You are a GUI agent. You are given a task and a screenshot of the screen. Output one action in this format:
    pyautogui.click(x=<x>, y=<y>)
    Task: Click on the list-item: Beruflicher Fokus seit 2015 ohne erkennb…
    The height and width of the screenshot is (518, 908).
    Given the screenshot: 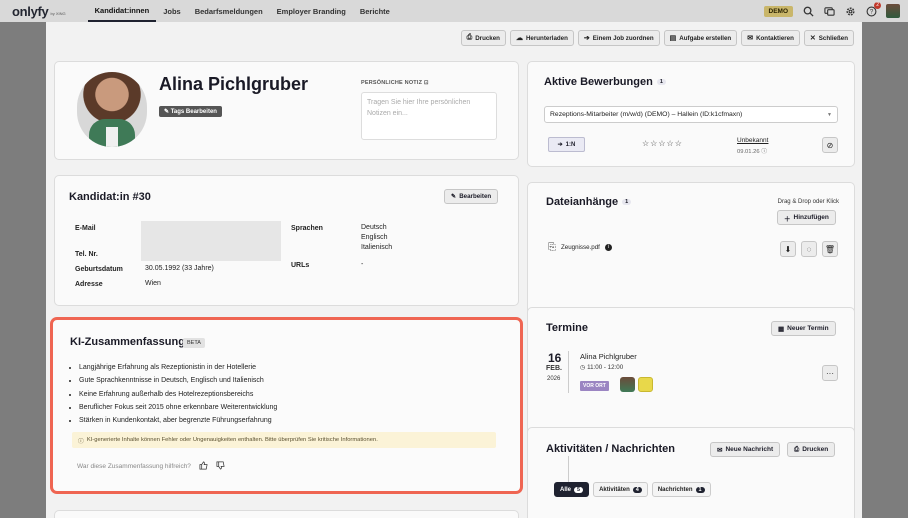 What is the action you would take?
    pyautogui.click(x=178, y=407)
    